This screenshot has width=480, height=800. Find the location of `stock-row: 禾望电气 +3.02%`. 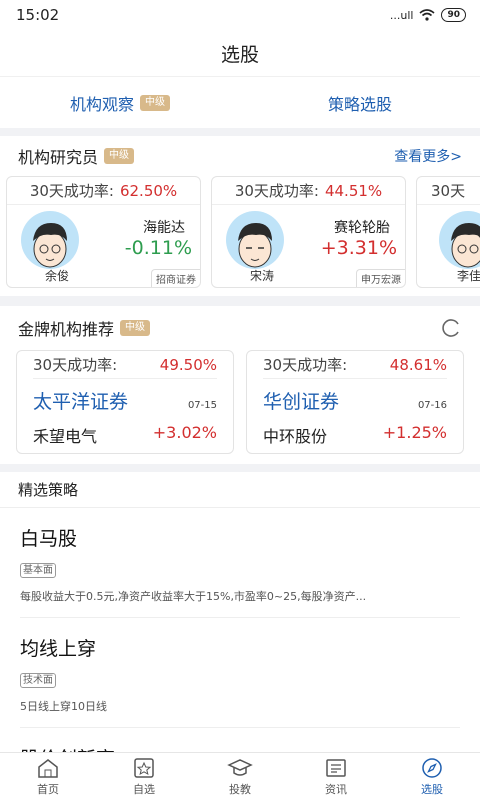

stock-row: 禾望电气 +3.02% is located at coordinates (125, 435).